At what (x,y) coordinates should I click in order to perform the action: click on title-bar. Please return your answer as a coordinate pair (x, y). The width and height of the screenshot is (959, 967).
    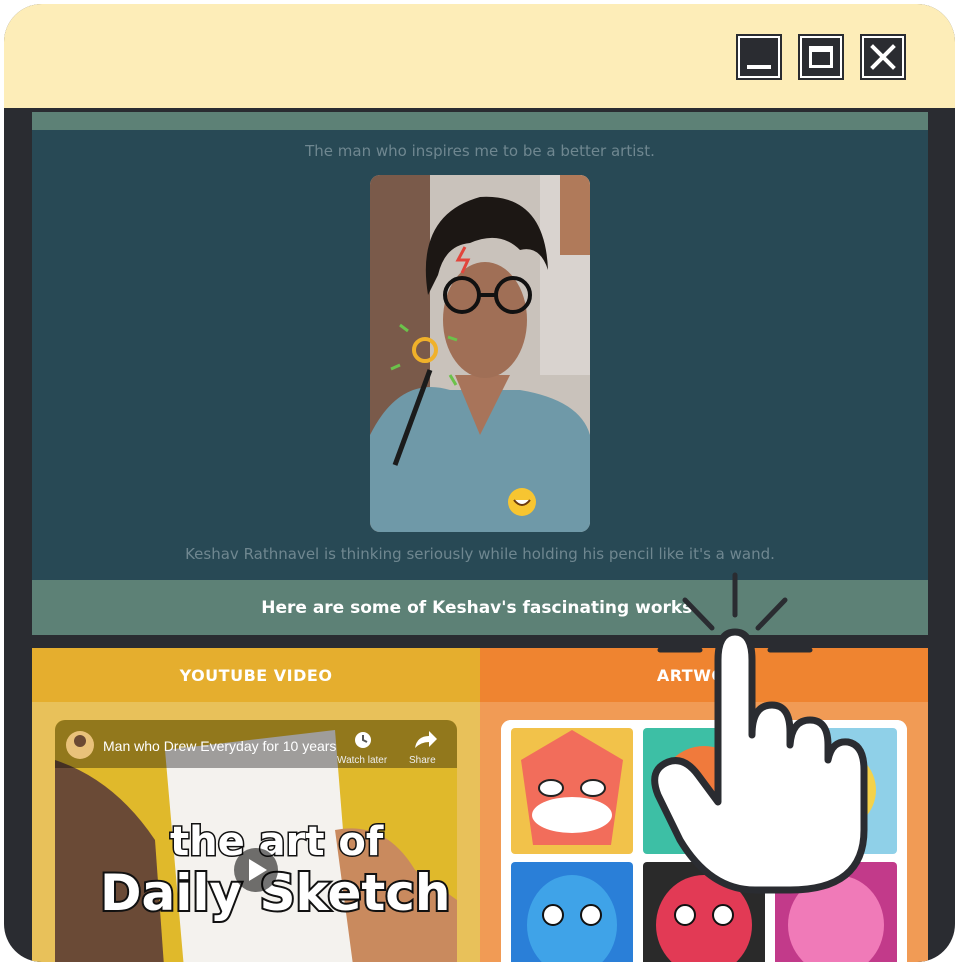
    Looking at the image, I should click on (479, 56).